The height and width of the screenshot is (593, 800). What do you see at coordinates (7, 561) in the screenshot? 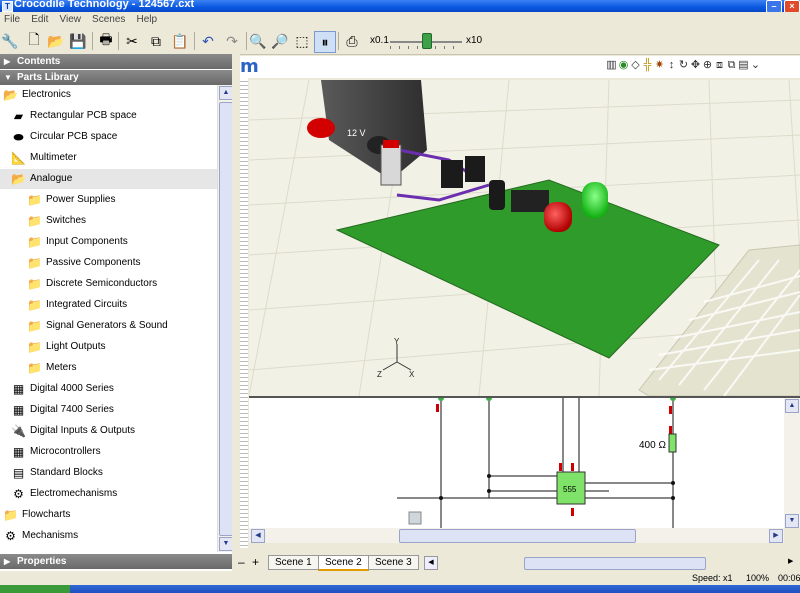
I see `collapsed-arrow-icon: ▶` at bounding box center [7, 561].